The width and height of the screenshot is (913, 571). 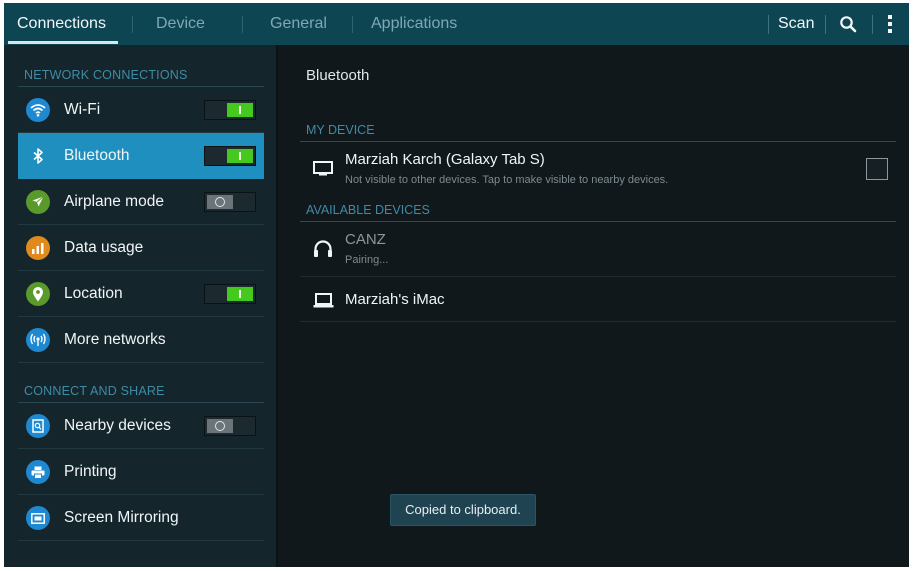 I want to click on tab-connections: Connections, so click(x=61, y=24).